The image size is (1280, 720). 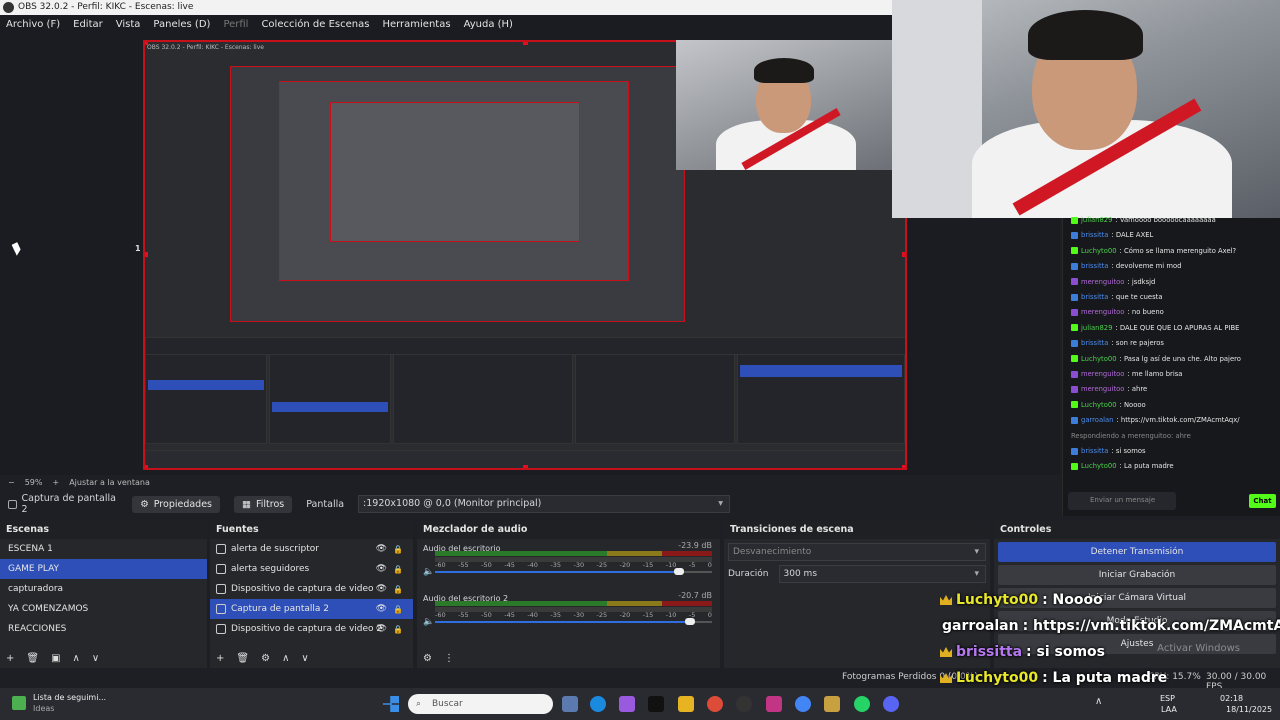 I want to click on menu-editar: Editar, so click(x=88, y=24).